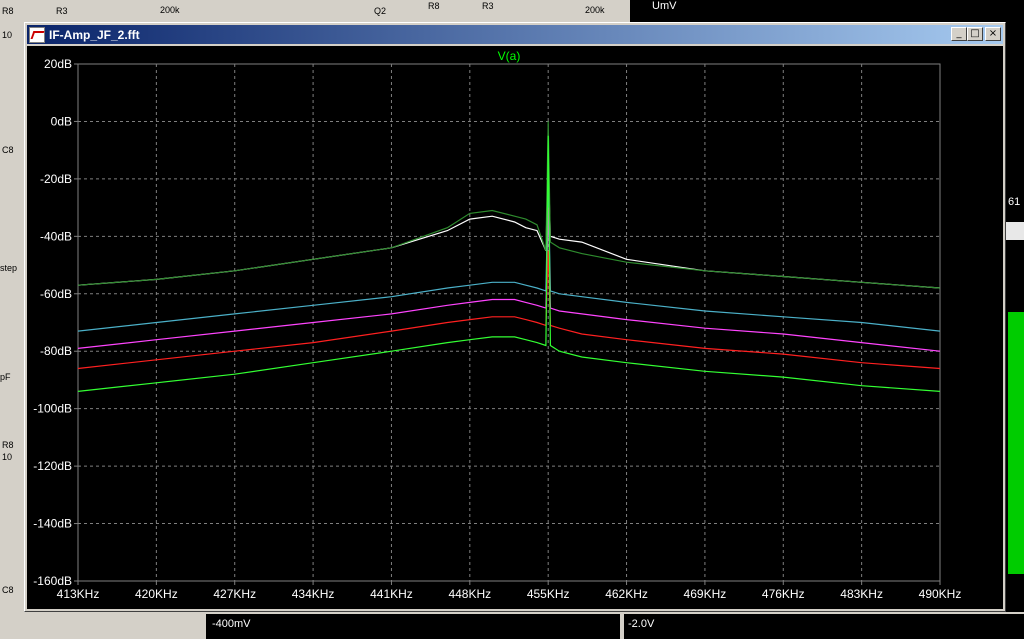 The width and height of the screenshot is (1024, 639). Describe the element at coordinates (975, 34) in the screenshot. I see `maximize-button: □` at that location.